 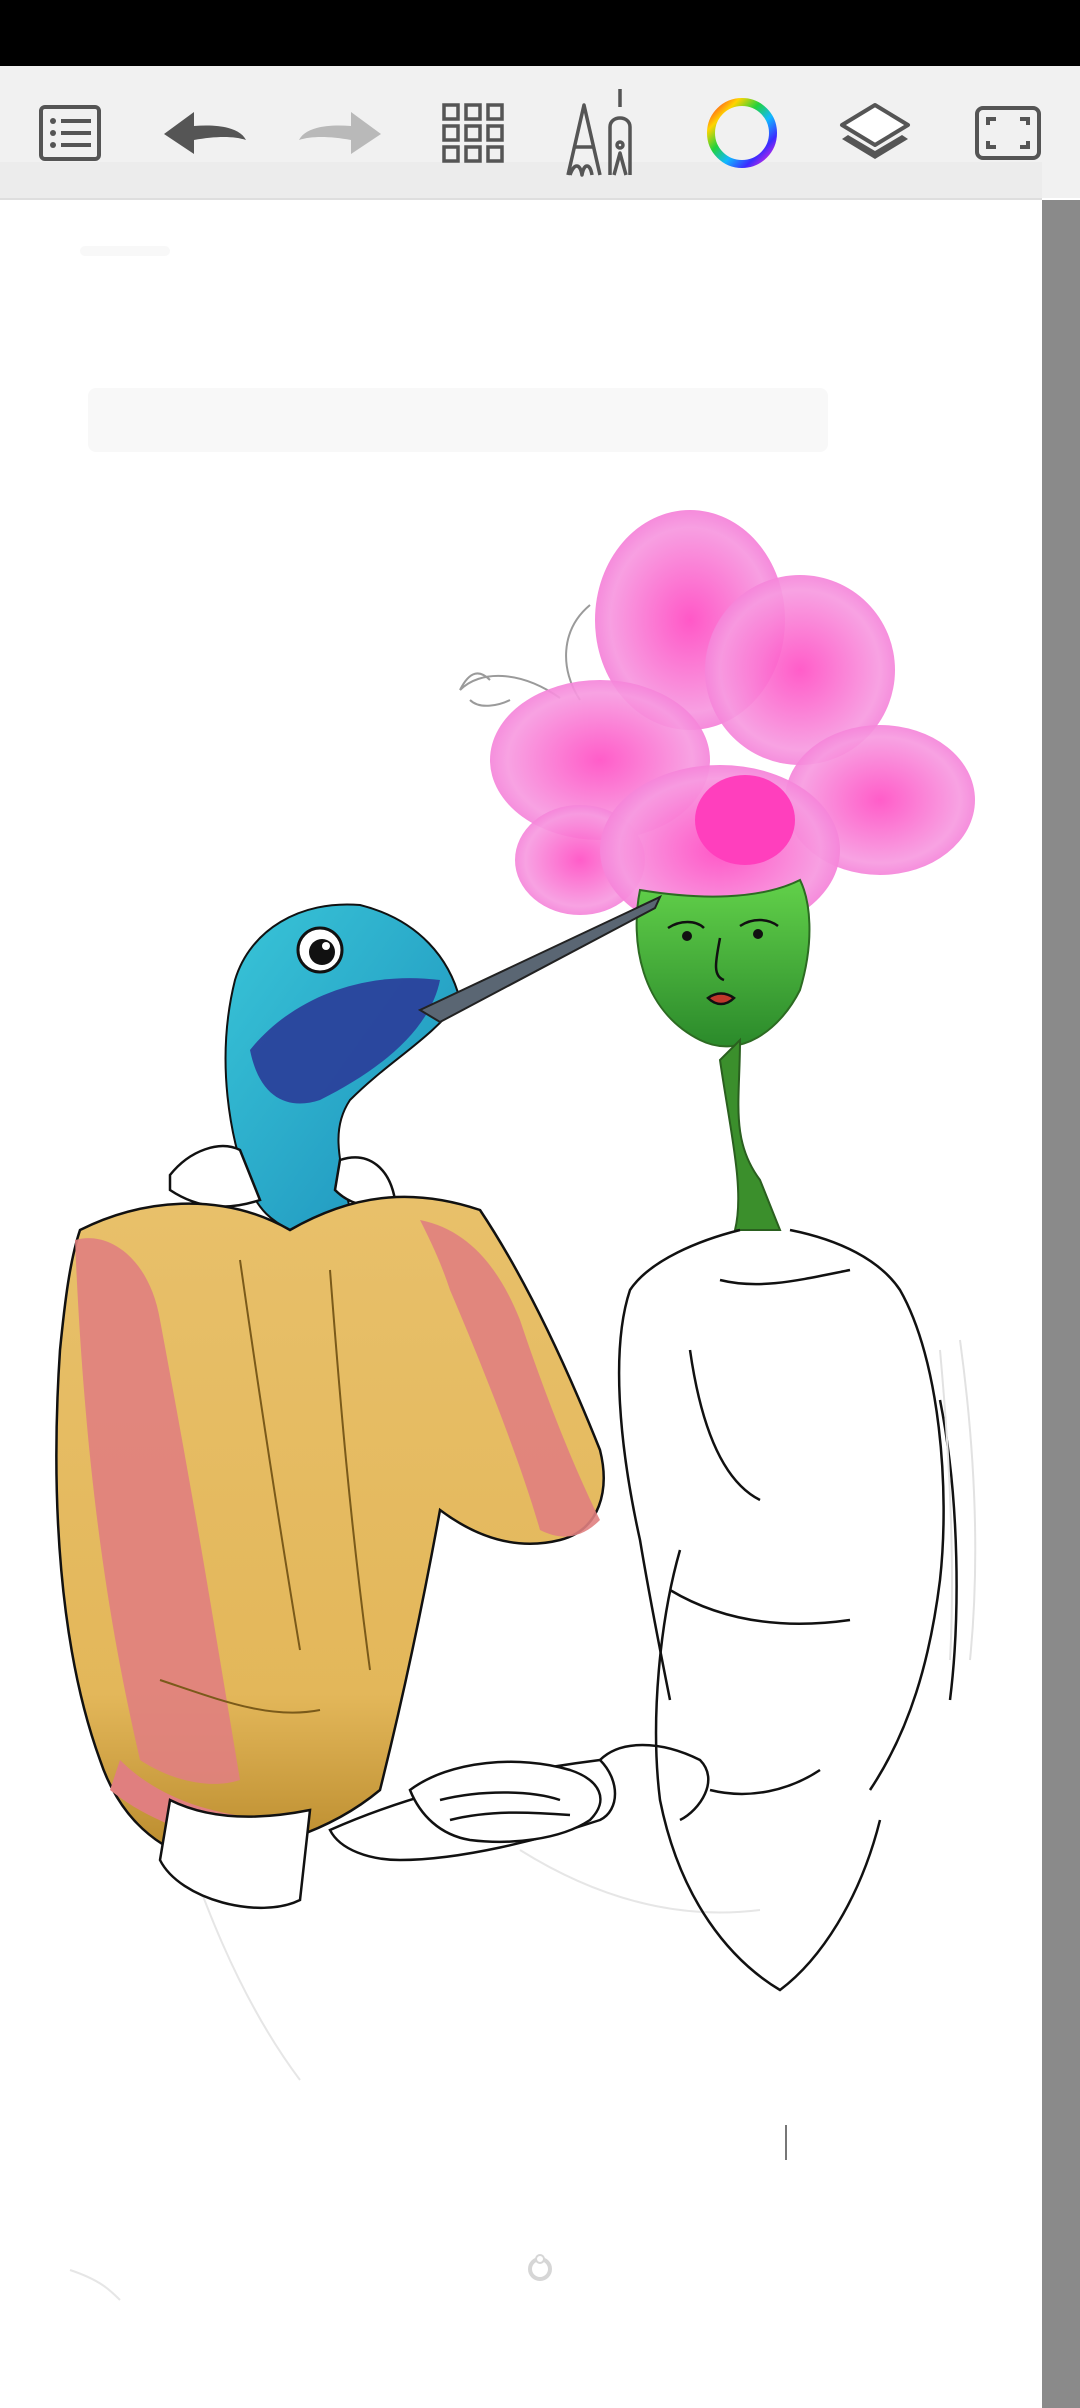 I want to click on undo-button, so click(x=205, y=133).